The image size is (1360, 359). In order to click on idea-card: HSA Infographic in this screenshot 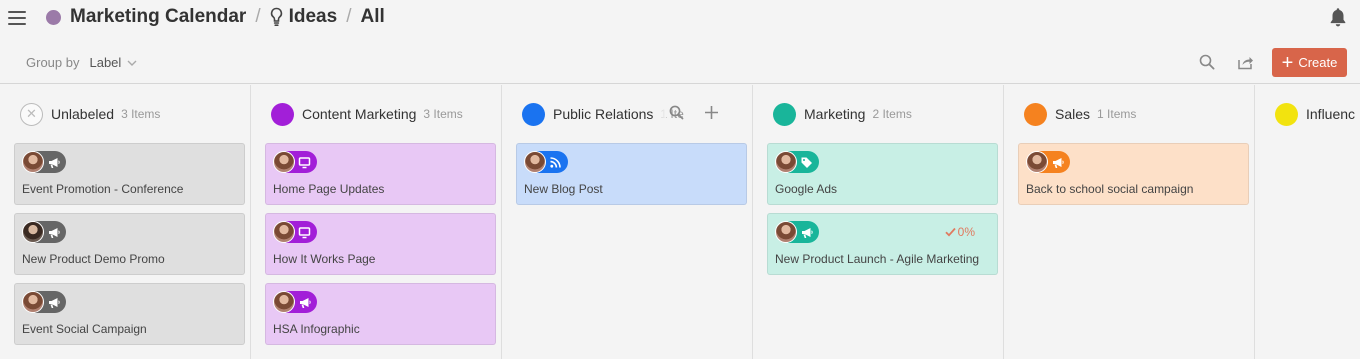, I will do `click(380, 314)`.